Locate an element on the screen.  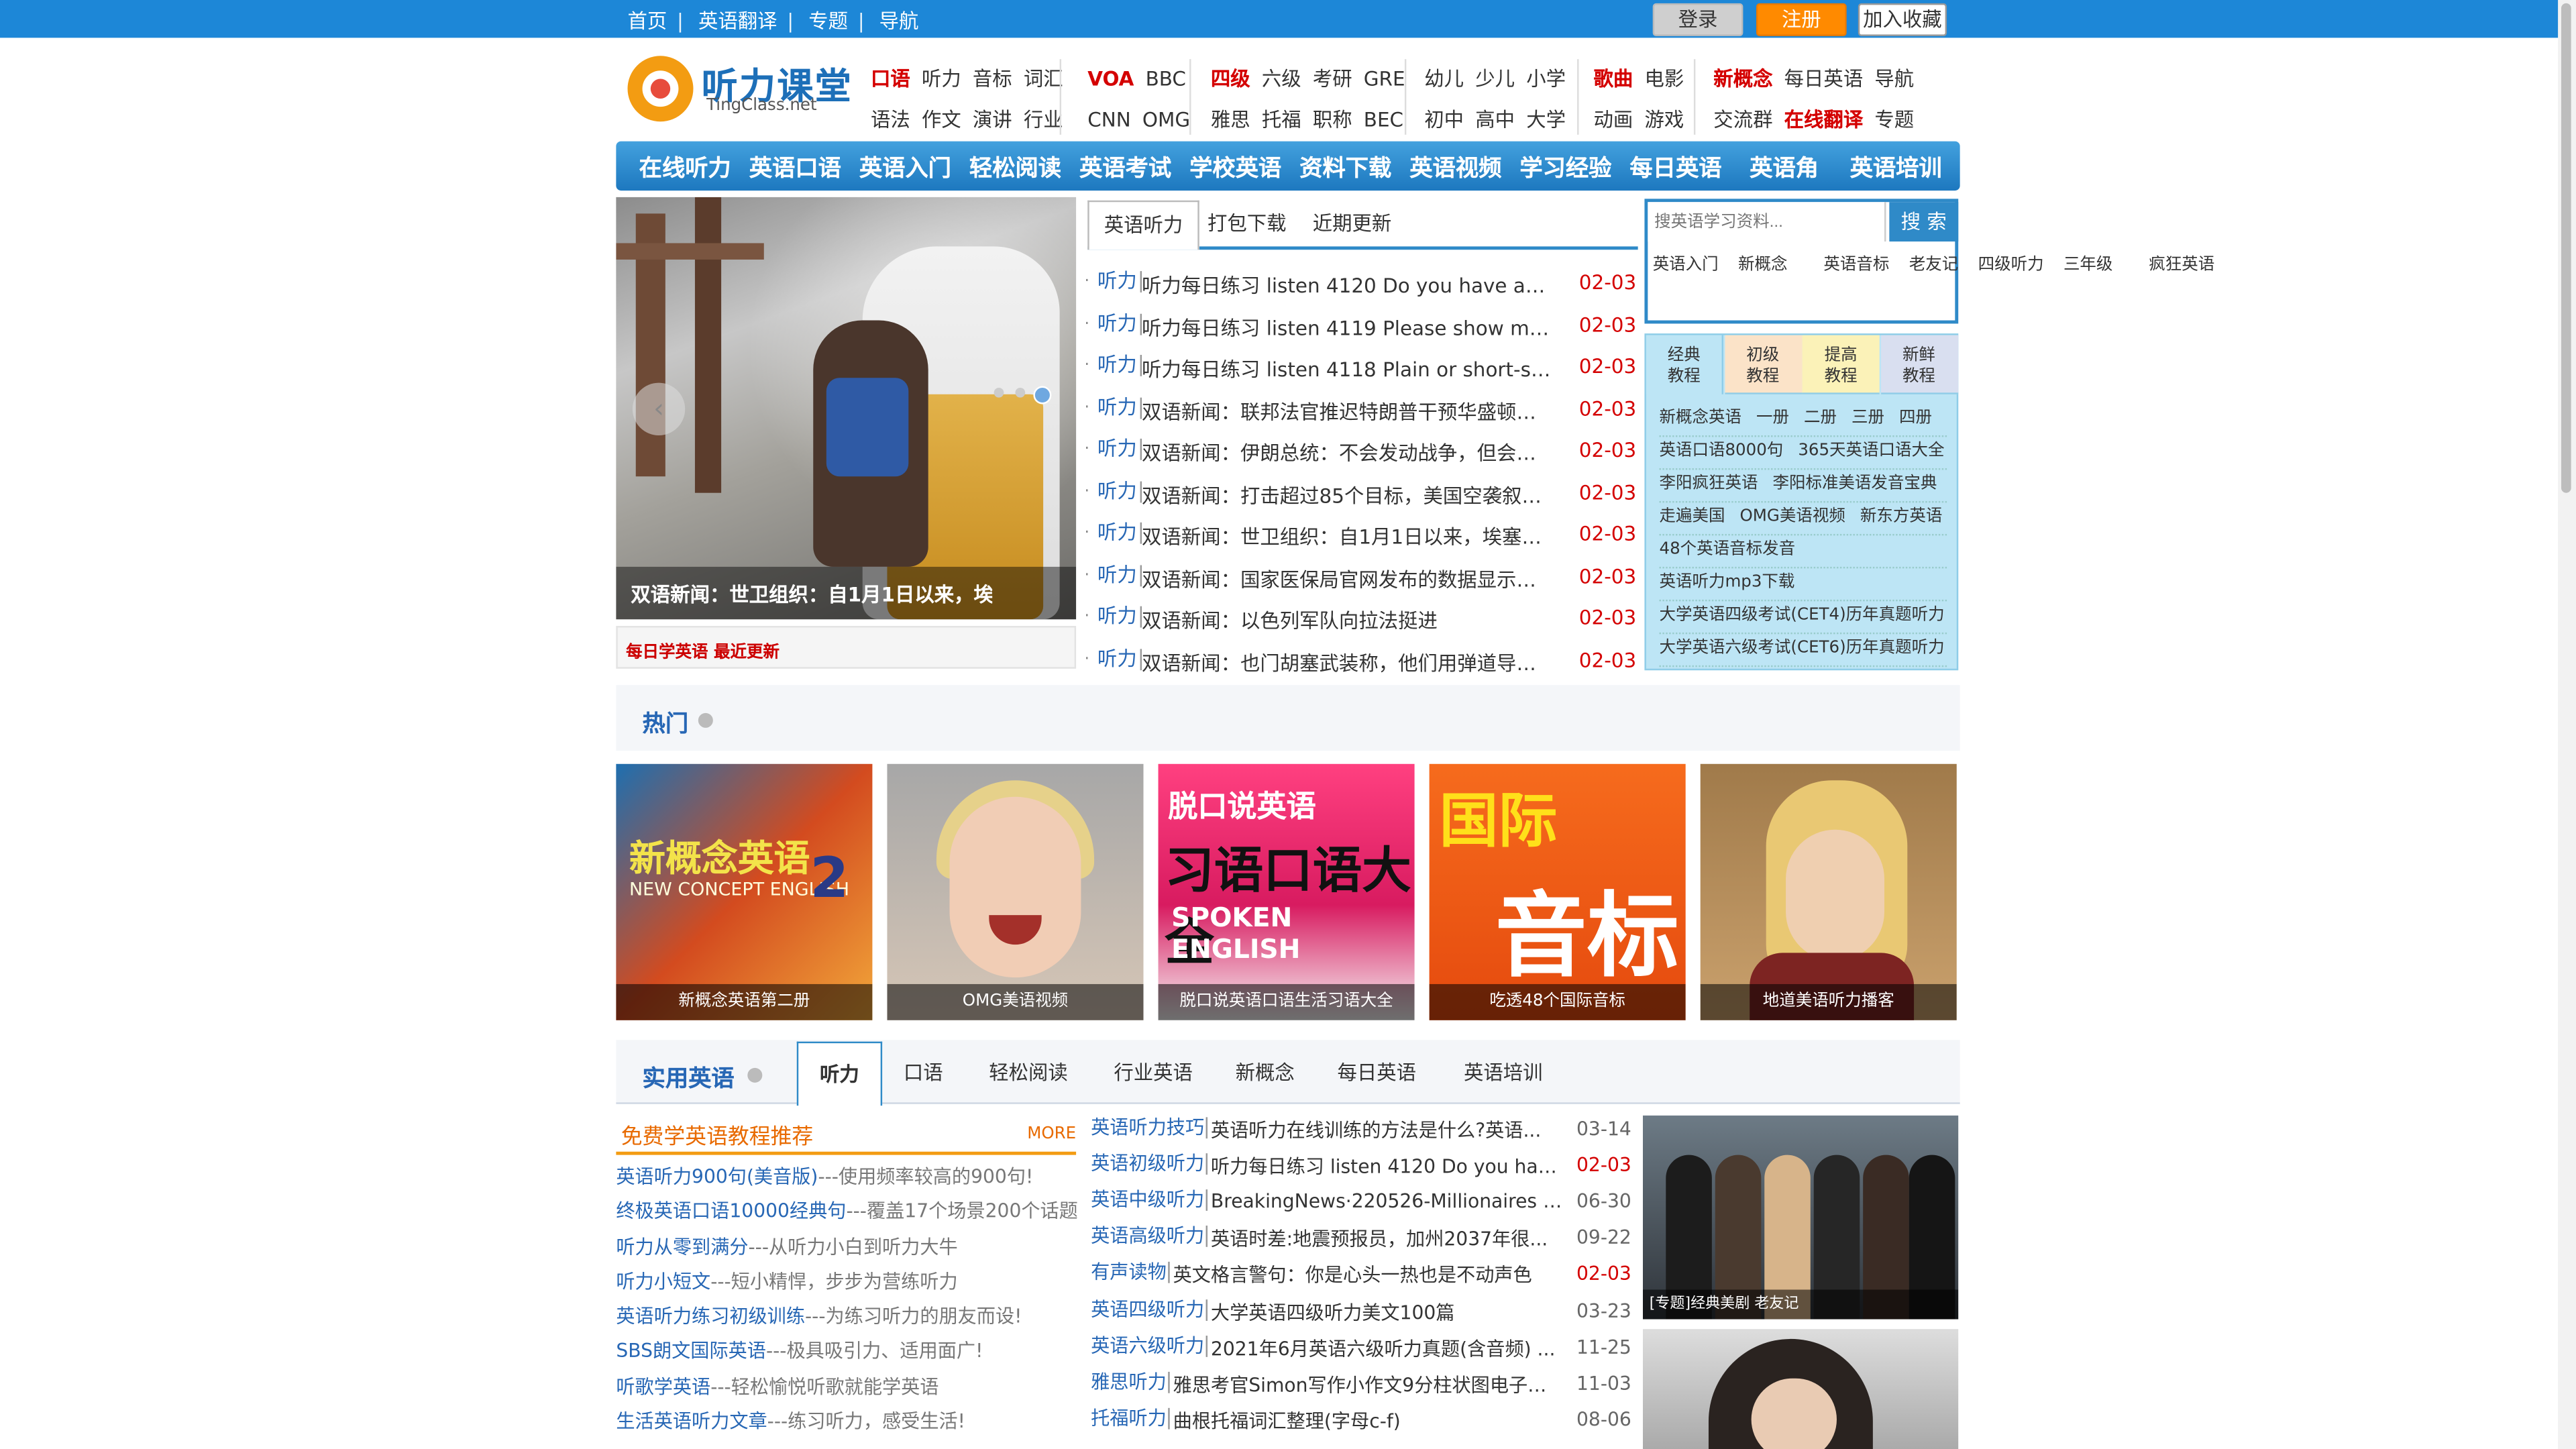
tutorial-link: OMG美语视频 is located at coordinates (1792, 517).